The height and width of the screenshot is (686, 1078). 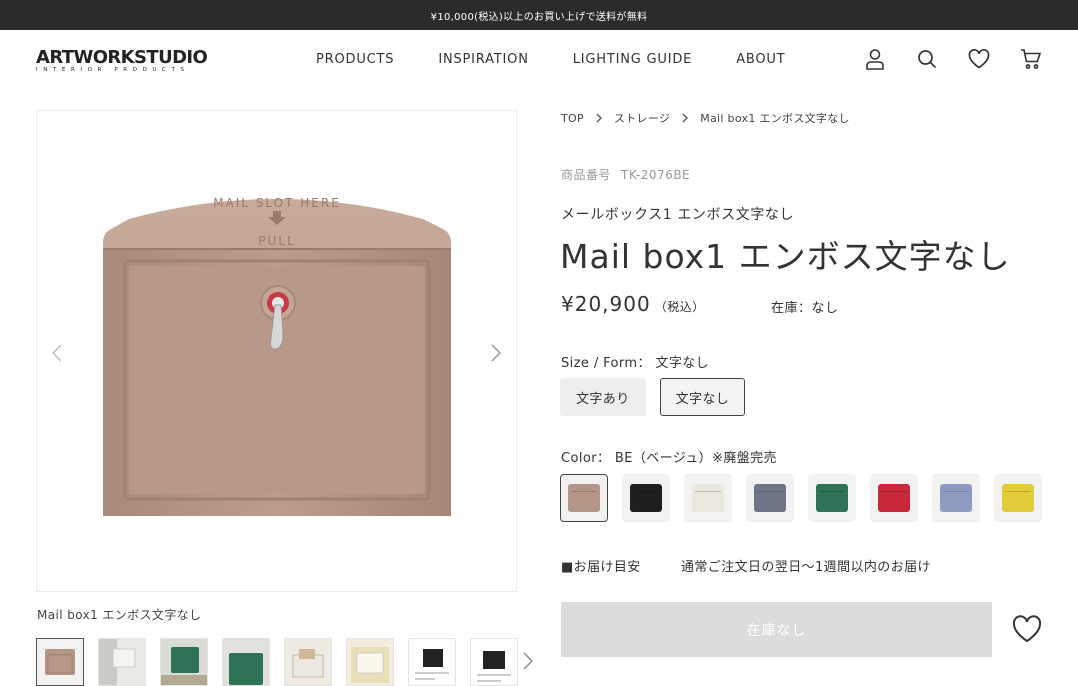 I want to click on logo-sub-text: INTERIOR PRODUCTS, so click(x=113, y=70).